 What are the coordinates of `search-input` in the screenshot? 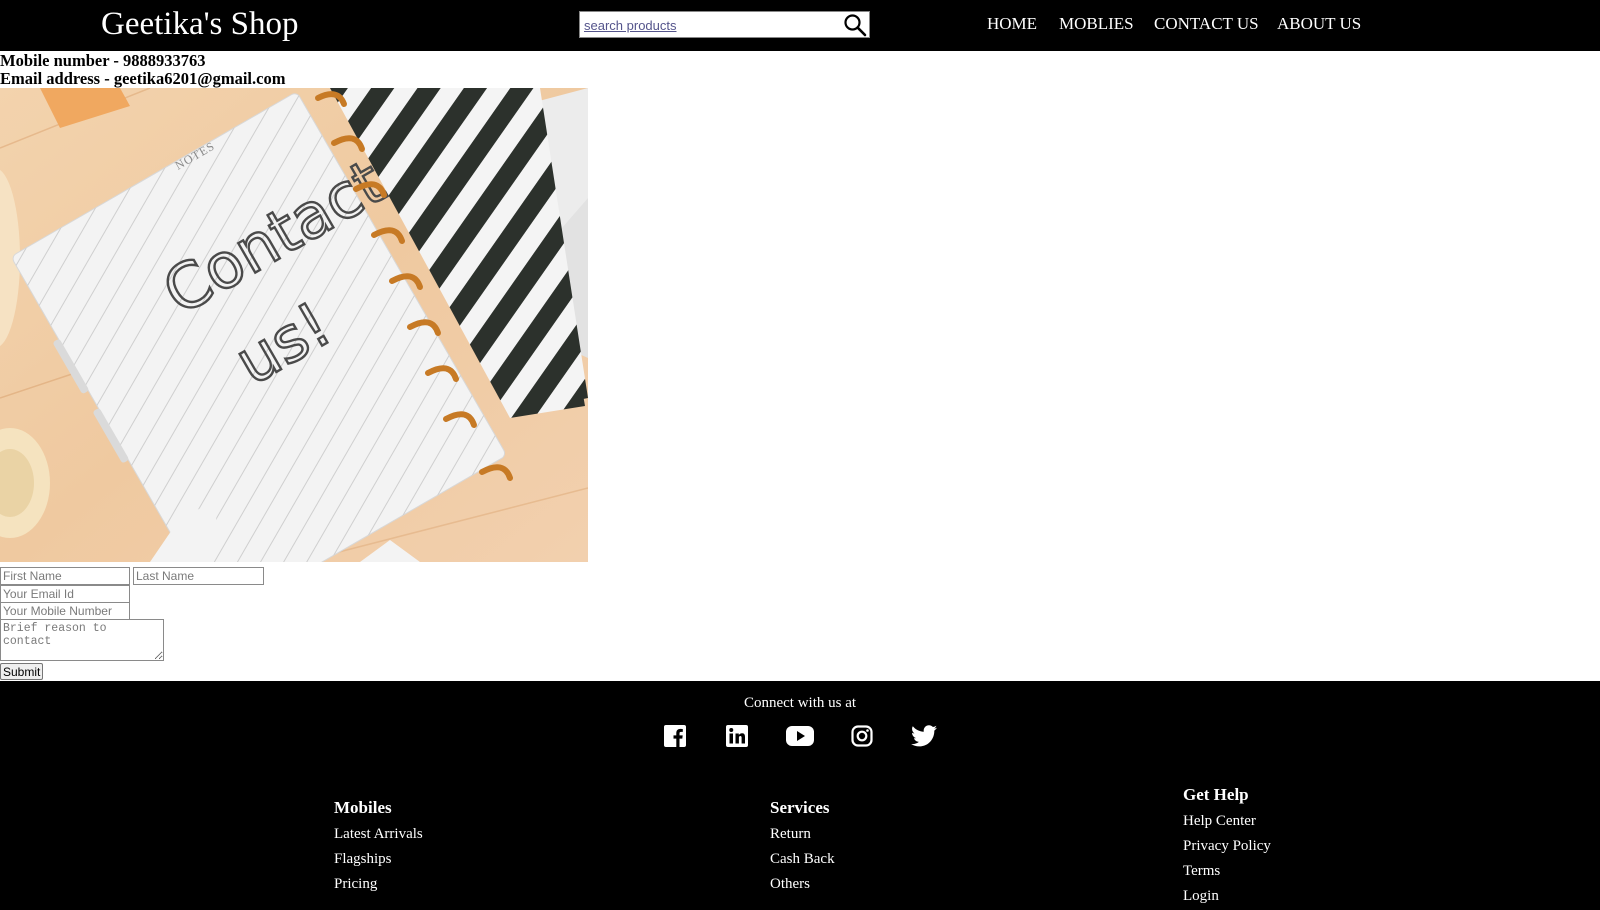 It's located at (709, 25).